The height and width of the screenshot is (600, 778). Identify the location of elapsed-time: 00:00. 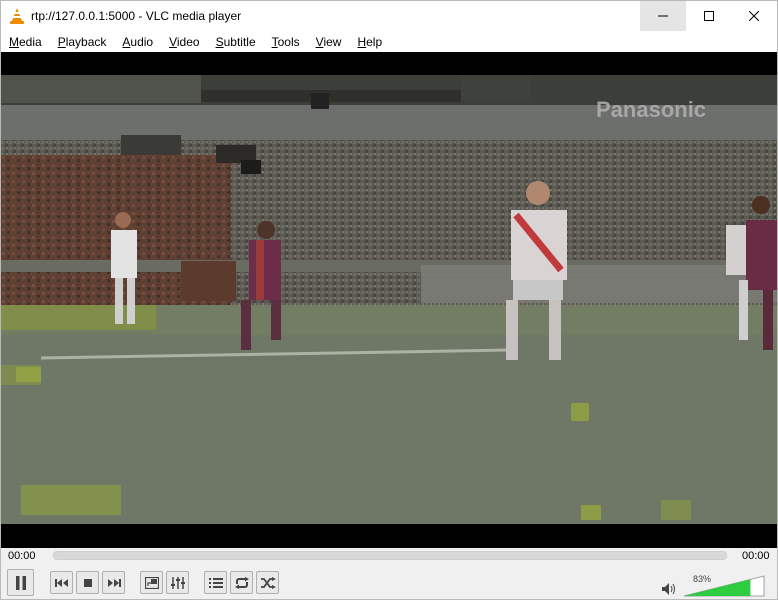
(22, 556).